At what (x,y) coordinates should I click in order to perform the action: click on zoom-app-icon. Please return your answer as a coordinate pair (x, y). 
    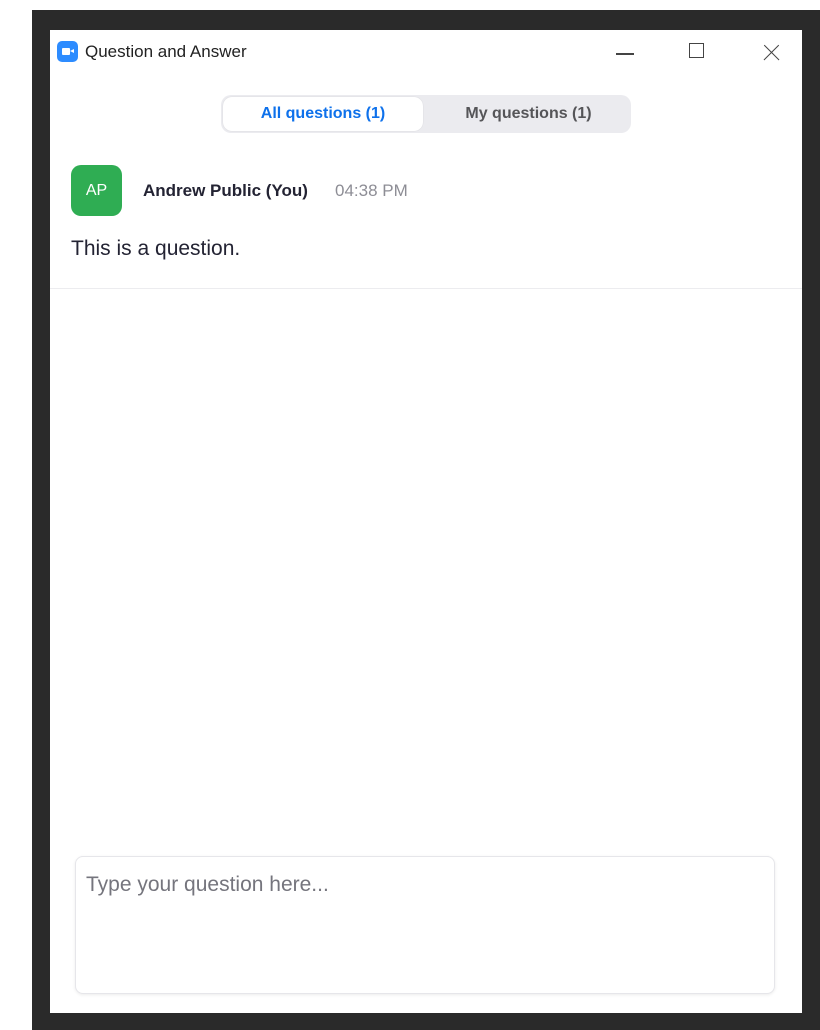
    Looking at the image, I should click on (67, 51).